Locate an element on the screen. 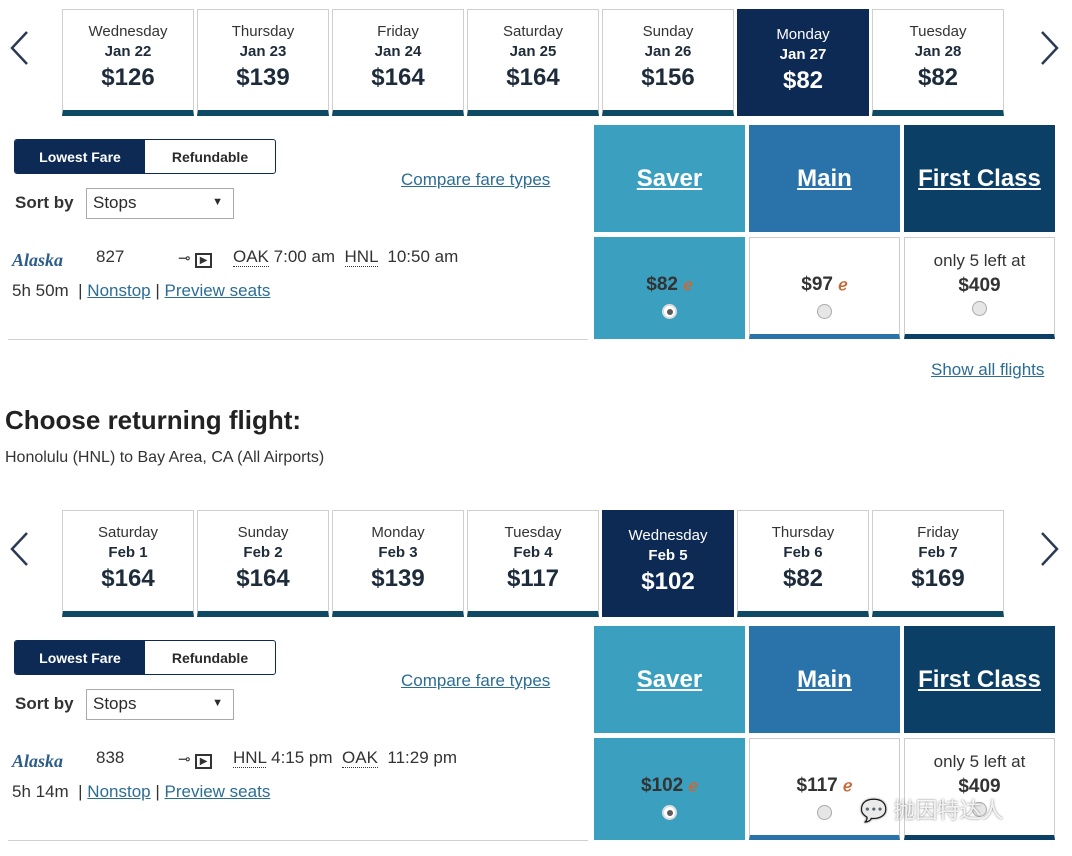 The image size is (1072, 856). date-day: Monday is located at coordinates (398, 532).